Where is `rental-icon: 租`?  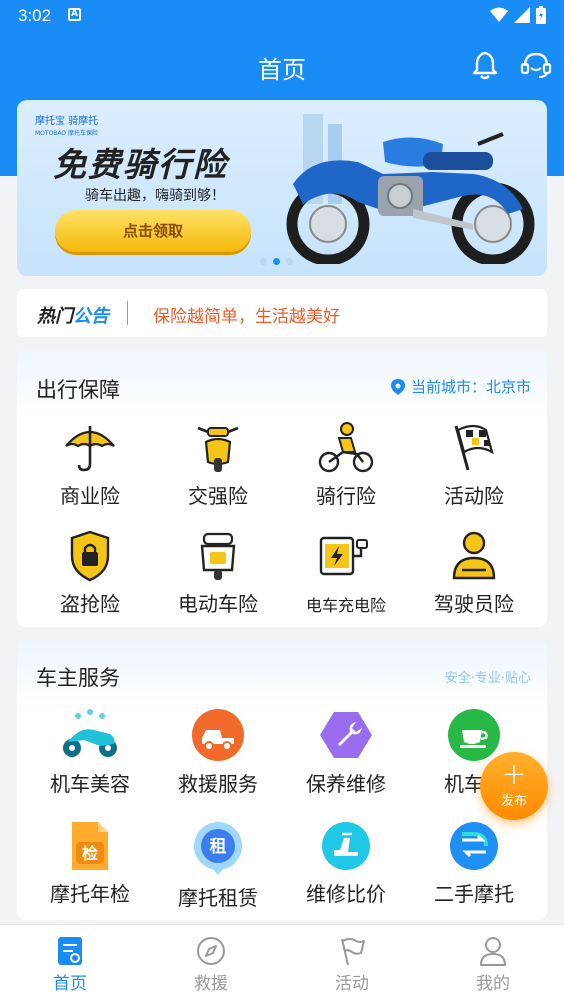
rental-icon: 租 is located at coordinates (218, 848).